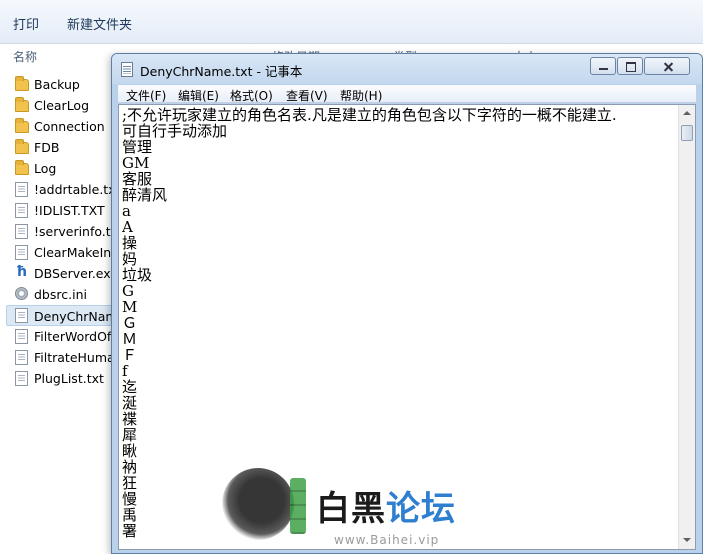 This screenshot has height=554, width=703. What do you see at coordinates (421, 509) in the screenshot?
I see `watermark-part2: 论坛` at bounding box center [421, 509].